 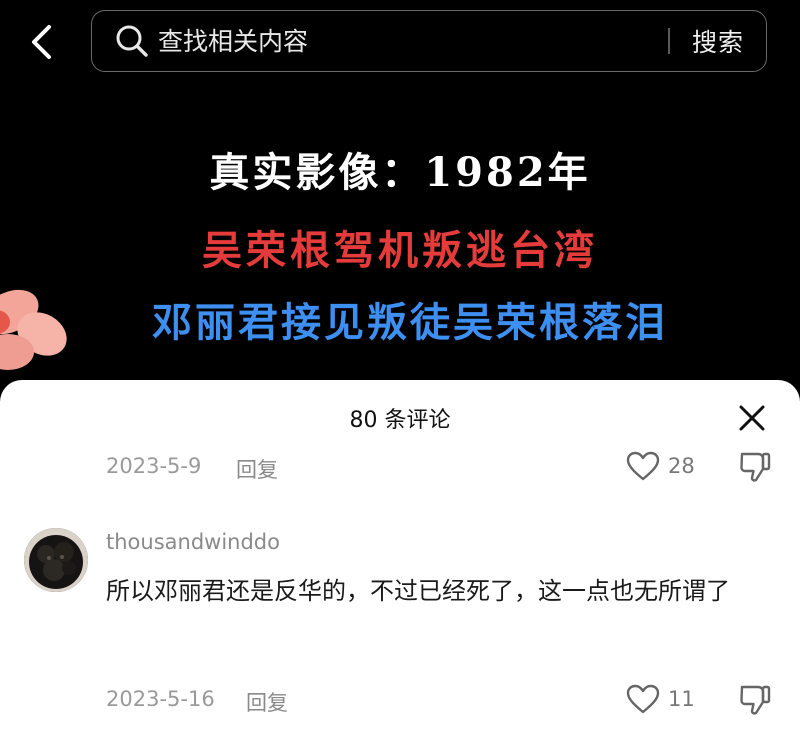 What do you see at coordinates (56, 560) in the screenshot?
I see `avatar` at bounding box center [56, 560].